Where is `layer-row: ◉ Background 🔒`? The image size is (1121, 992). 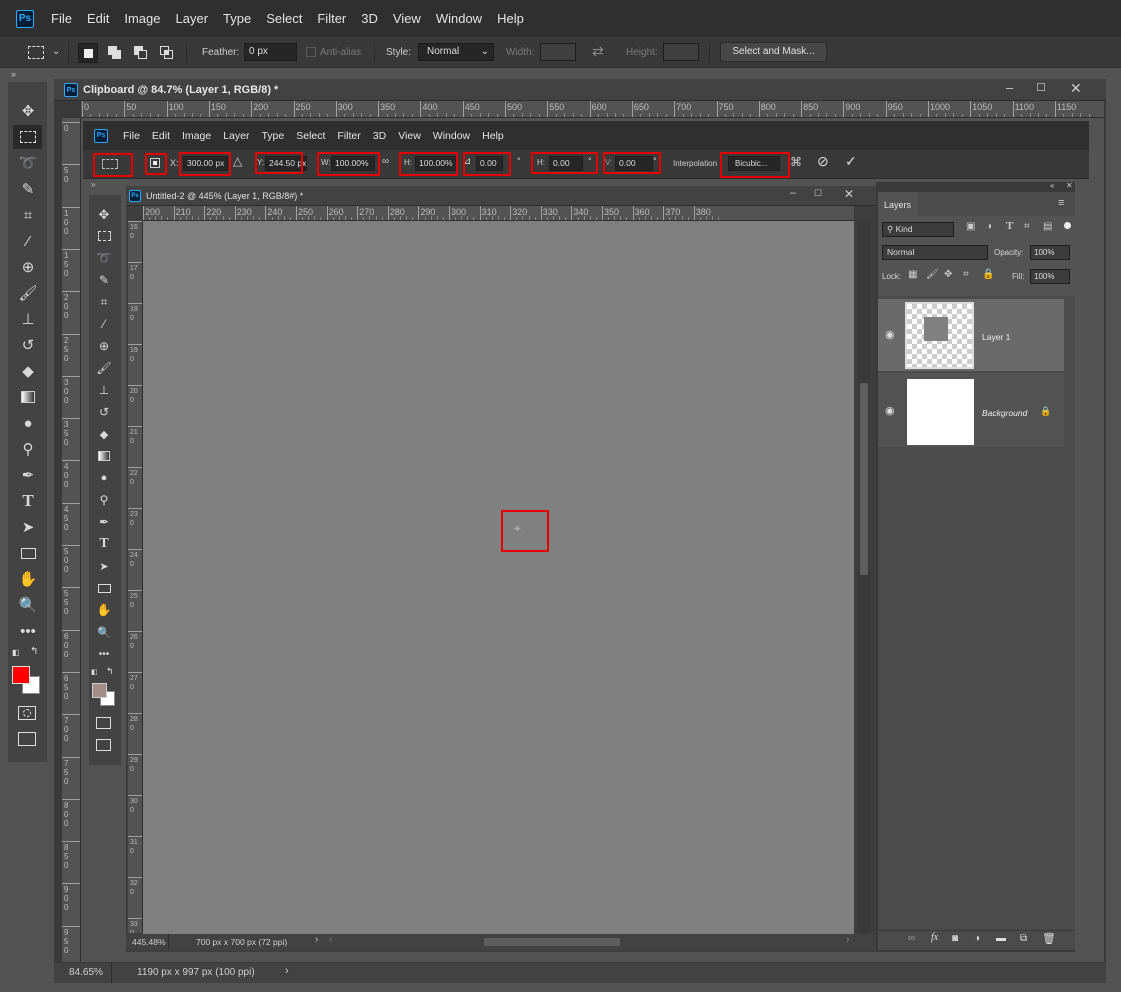 layer-row: ◉ Background 🔒 is located at coordinates (971, 410).